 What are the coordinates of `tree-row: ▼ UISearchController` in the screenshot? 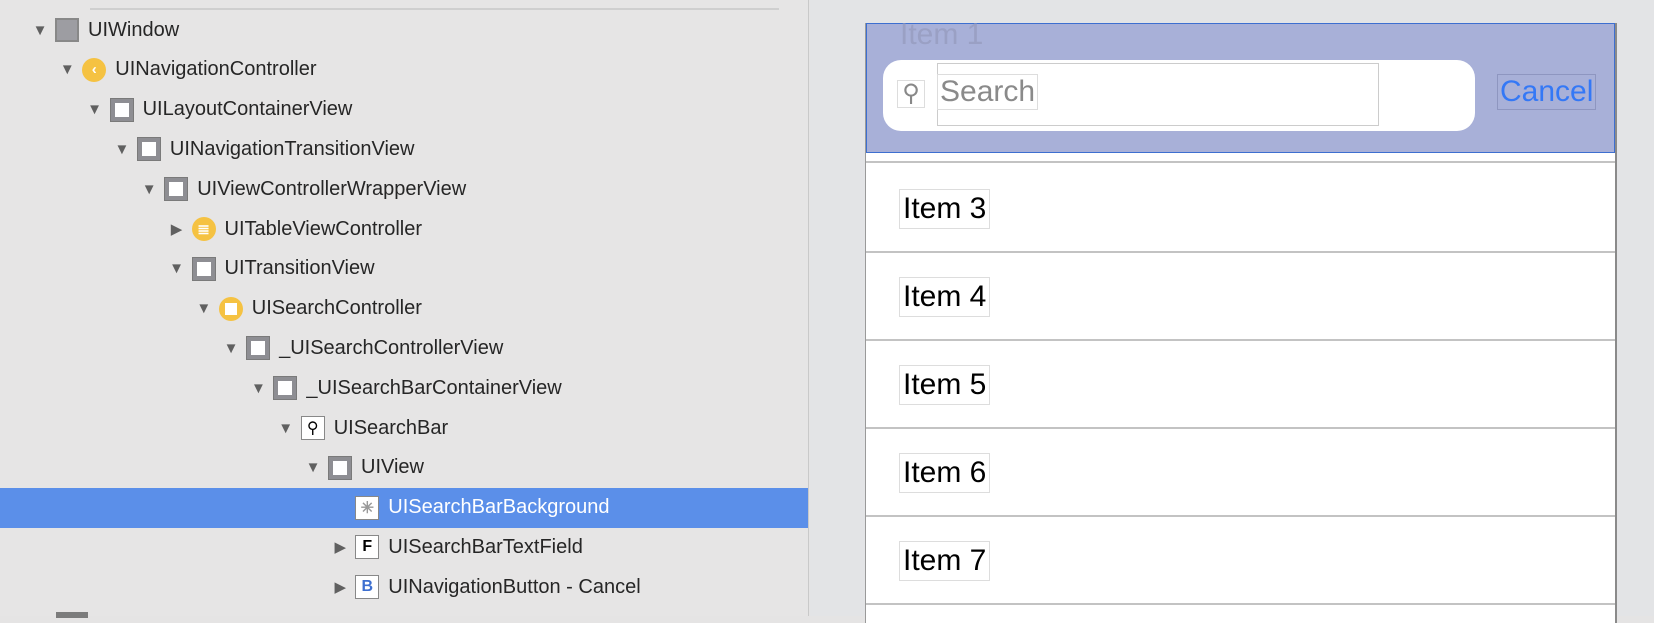 It's located at (404, 309).